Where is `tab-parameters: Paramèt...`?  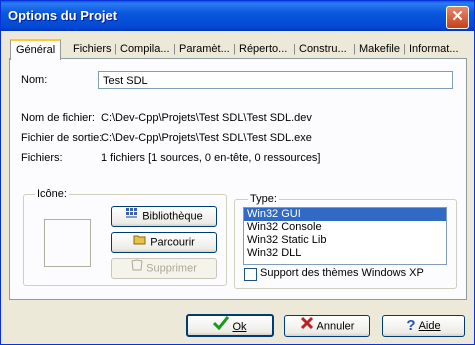
tab-parameters: Paramèt... is located at coordinates (203, 49).